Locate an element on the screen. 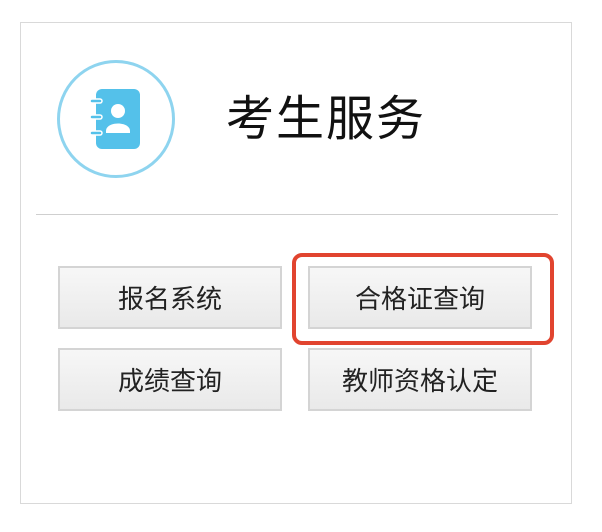 The image size is (602, 532). service-icon-ring is located at coordinates (116, 119).